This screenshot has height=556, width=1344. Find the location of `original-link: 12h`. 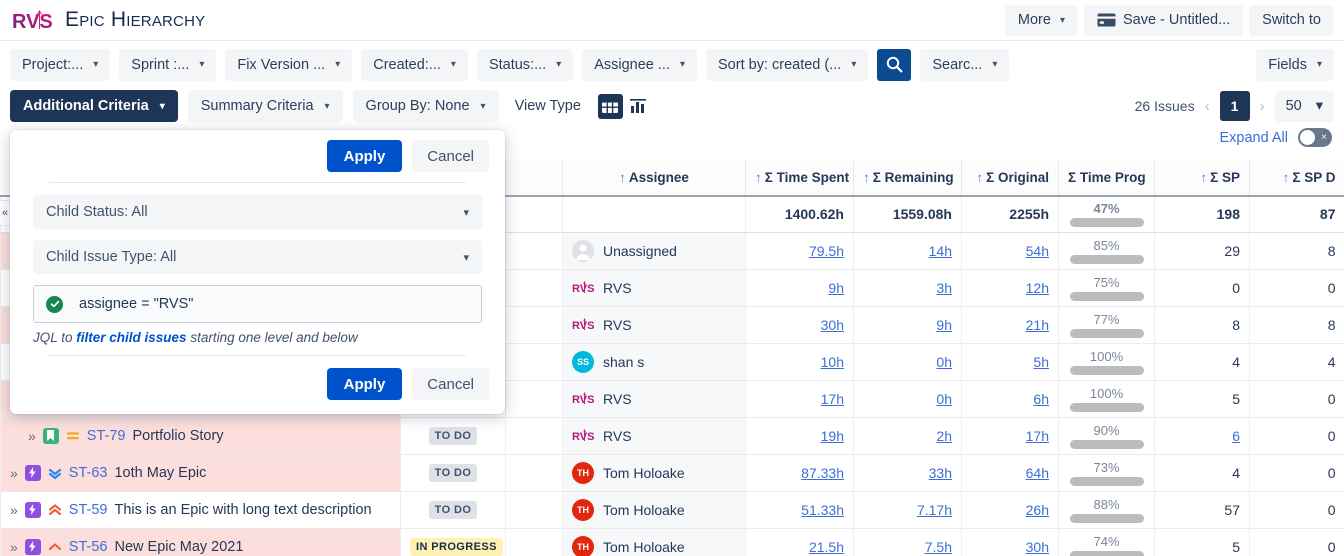

original-link: 12h is located at coordinates (1037, 288).